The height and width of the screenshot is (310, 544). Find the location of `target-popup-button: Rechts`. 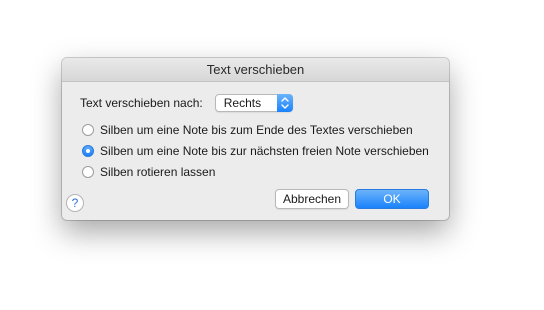

target-popup-button: Rechts is located at coordinates (253, 103).